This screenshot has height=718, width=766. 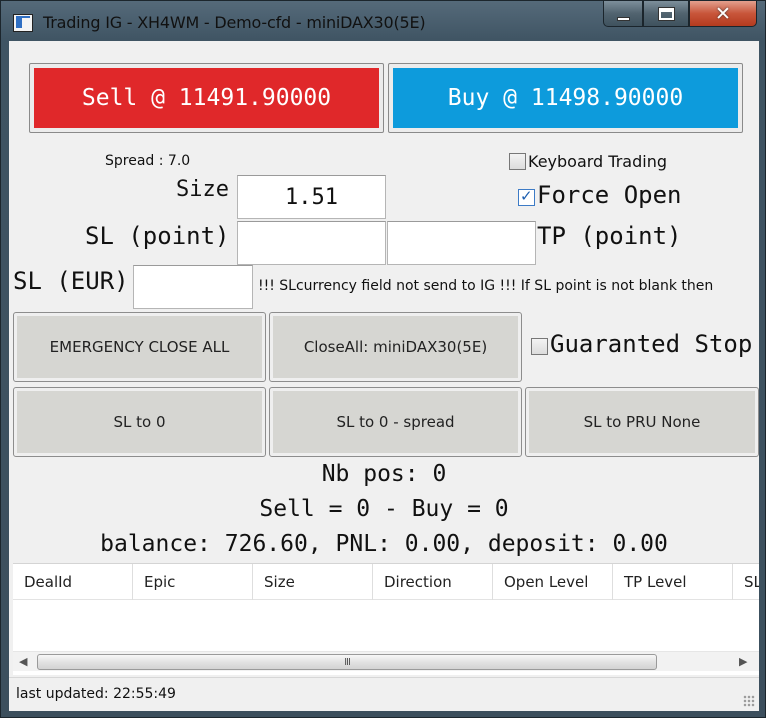 I want to click on horizontal-scrollbar: ◀ III ▶, so click(x=386, y=661).